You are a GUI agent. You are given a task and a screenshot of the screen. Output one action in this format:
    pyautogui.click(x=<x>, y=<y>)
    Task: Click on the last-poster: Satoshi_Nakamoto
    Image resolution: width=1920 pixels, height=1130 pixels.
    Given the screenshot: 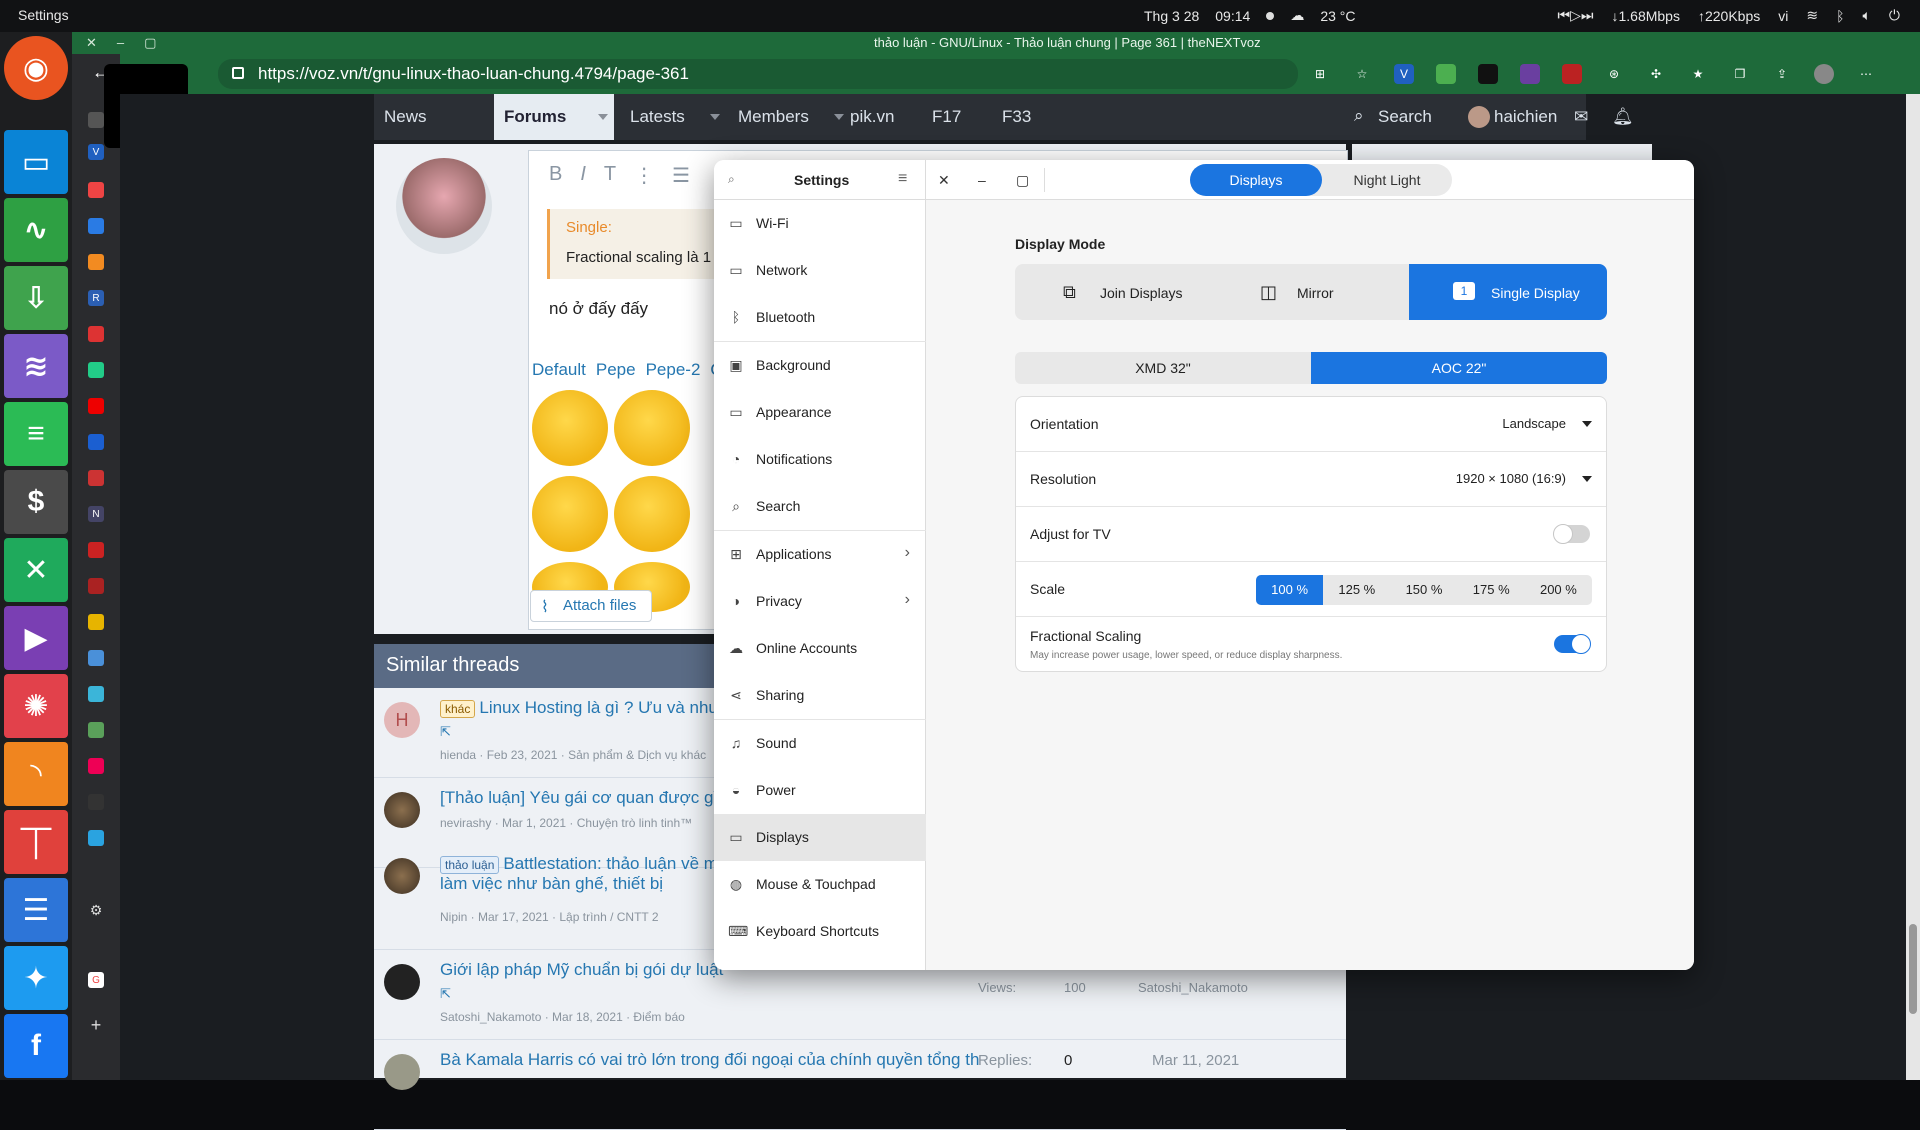 What is the action you would take?
    pyautogui.click(x=1193, y=987)
    